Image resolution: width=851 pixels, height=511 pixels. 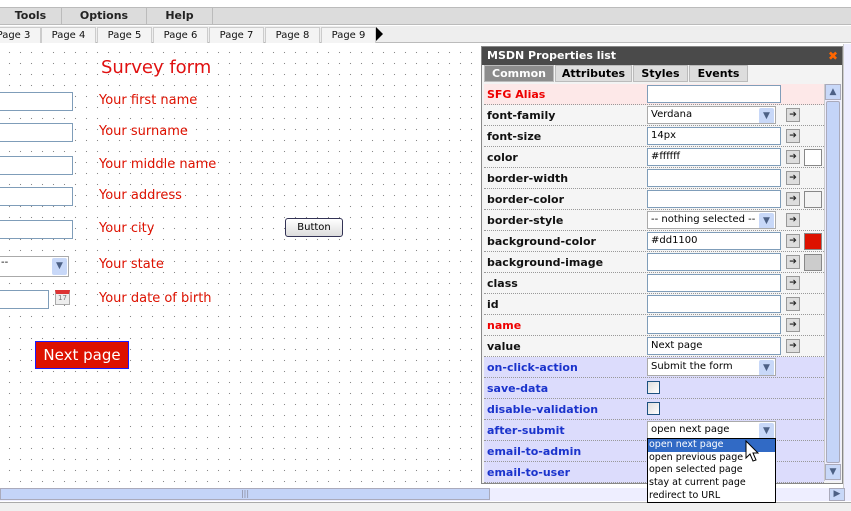 What do you see at coordinates (314, 227) in the screenshot?
I see `form-button: Button` at bounding box center [314, 227].